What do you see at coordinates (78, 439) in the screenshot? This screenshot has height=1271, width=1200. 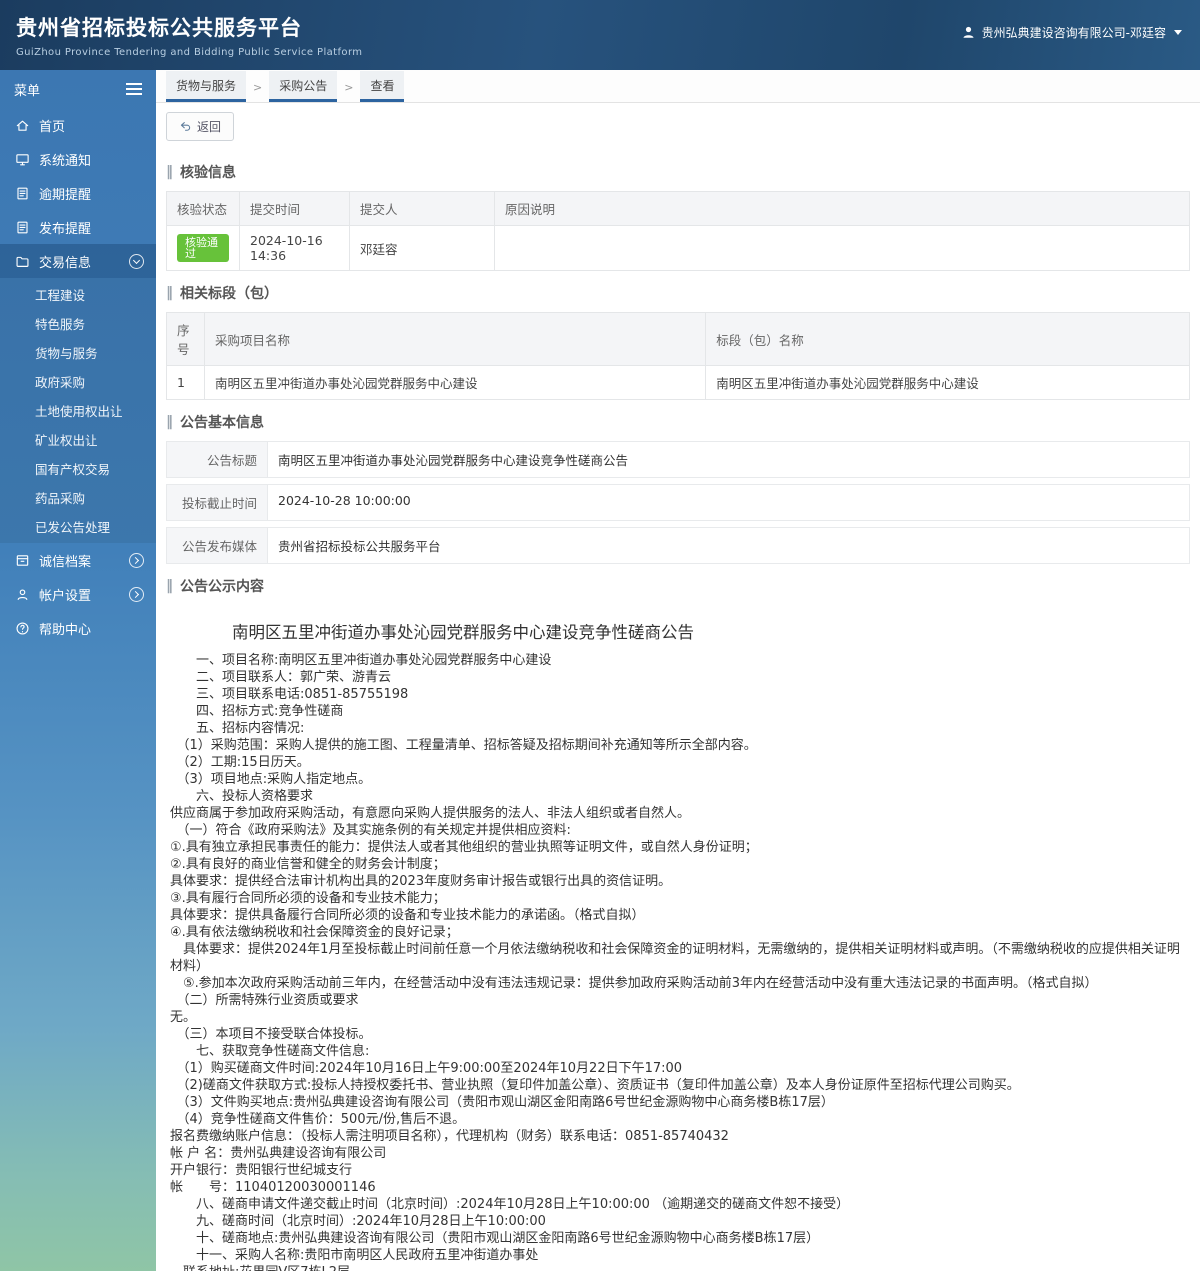 I see `sidebar-subitem-mining-rights: 矿业权出让` at bounding box center [78, 439].